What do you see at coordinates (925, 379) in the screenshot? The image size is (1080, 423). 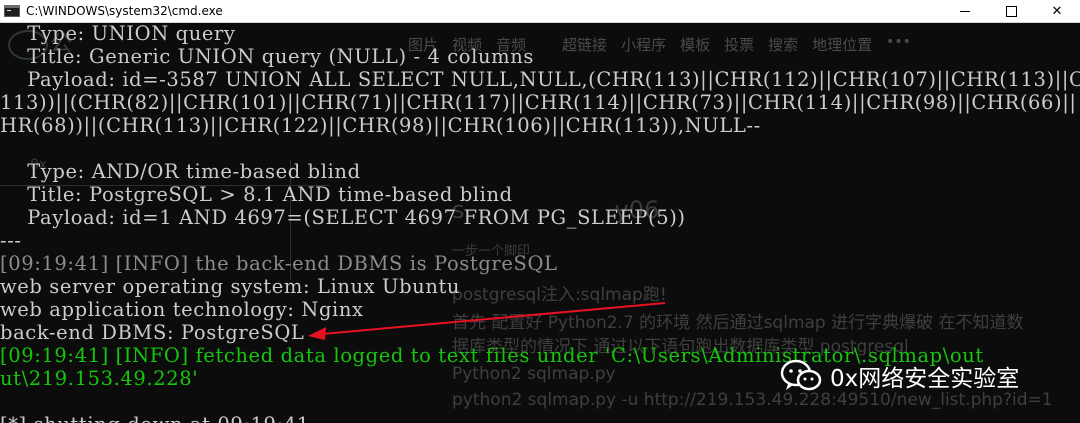 I see `watermark-text: 0x网络安全实验室` at bounding box center [925, 379].